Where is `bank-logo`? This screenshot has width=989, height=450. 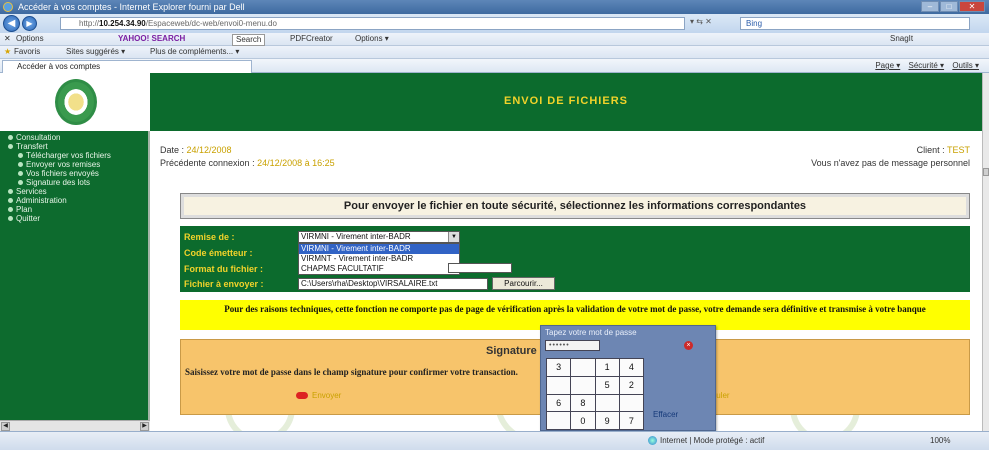 bank-logo is located at coordinates (75, 102).